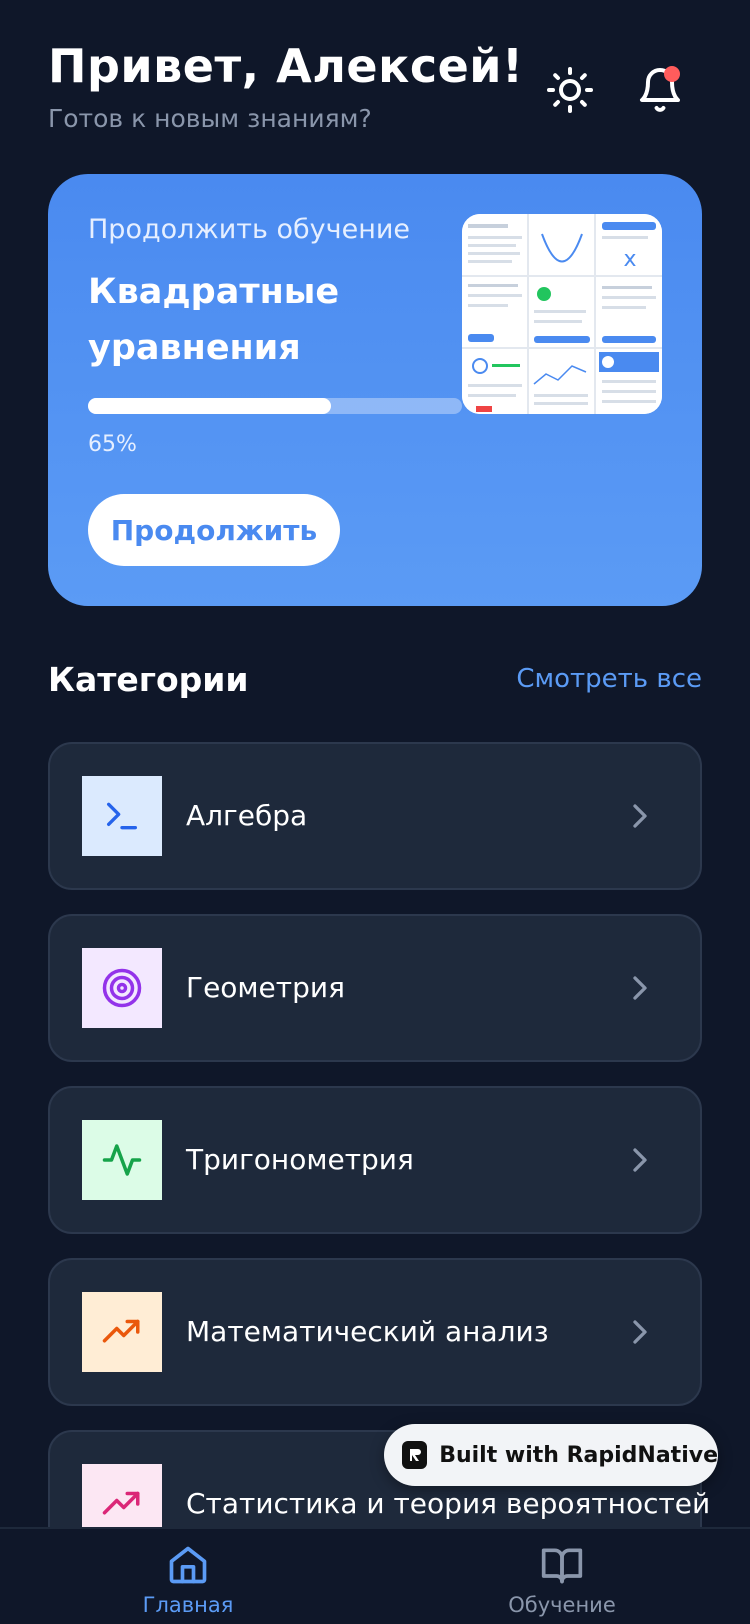 The image size is (750, 1624). Describe the element at coordinates (367, 1331) in the screenshot. I see `category-label: Математический анализ` at that location.